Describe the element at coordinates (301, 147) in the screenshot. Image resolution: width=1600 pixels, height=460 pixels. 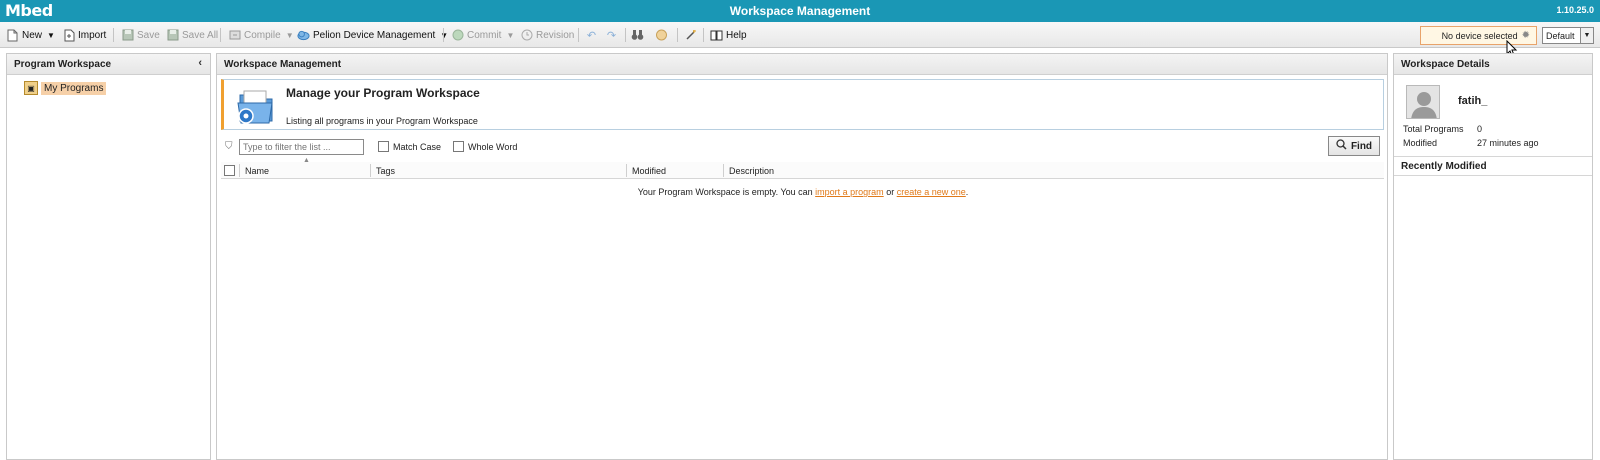
I see `filter-input` at that location.